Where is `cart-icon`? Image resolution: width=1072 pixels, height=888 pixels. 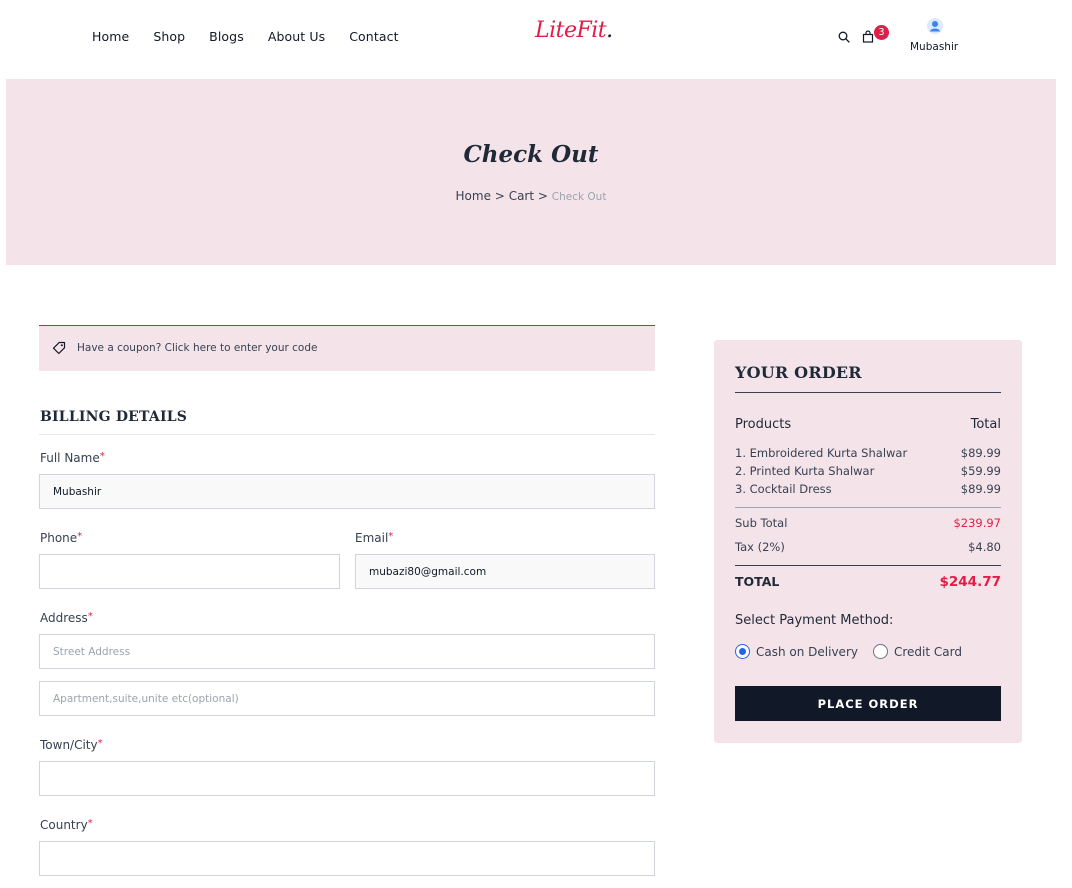 cart-icon is located at coordinates (868, 36).